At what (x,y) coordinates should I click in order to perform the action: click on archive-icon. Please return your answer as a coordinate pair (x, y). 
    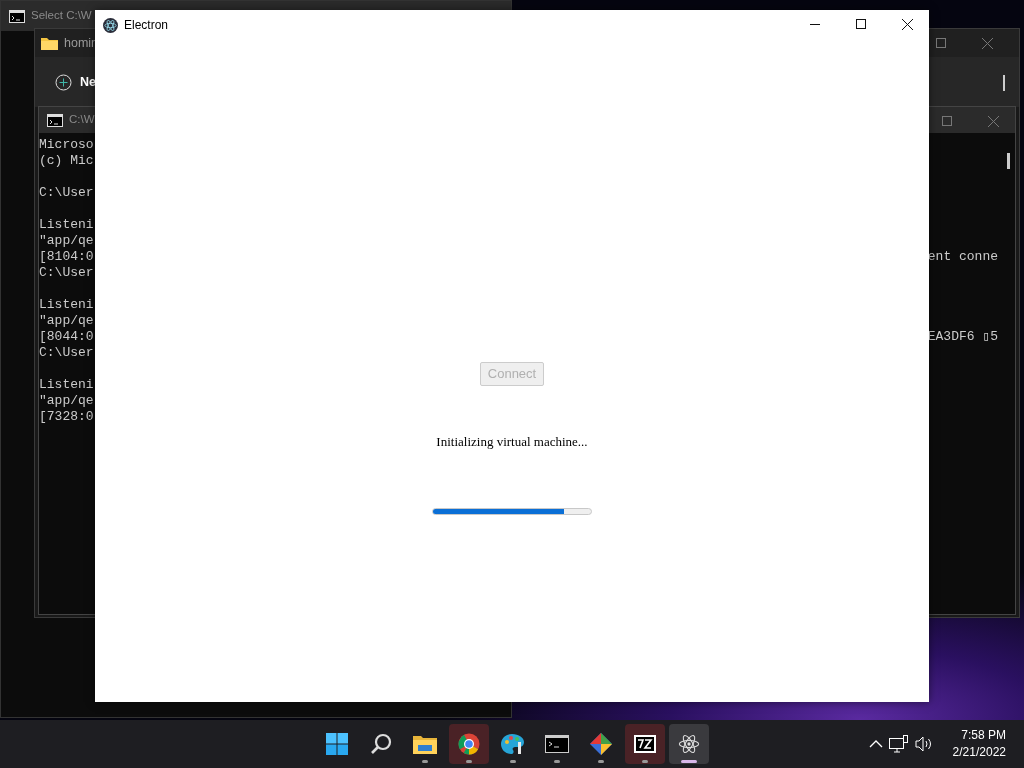
    Looking at the image, I should click on (645, 744).